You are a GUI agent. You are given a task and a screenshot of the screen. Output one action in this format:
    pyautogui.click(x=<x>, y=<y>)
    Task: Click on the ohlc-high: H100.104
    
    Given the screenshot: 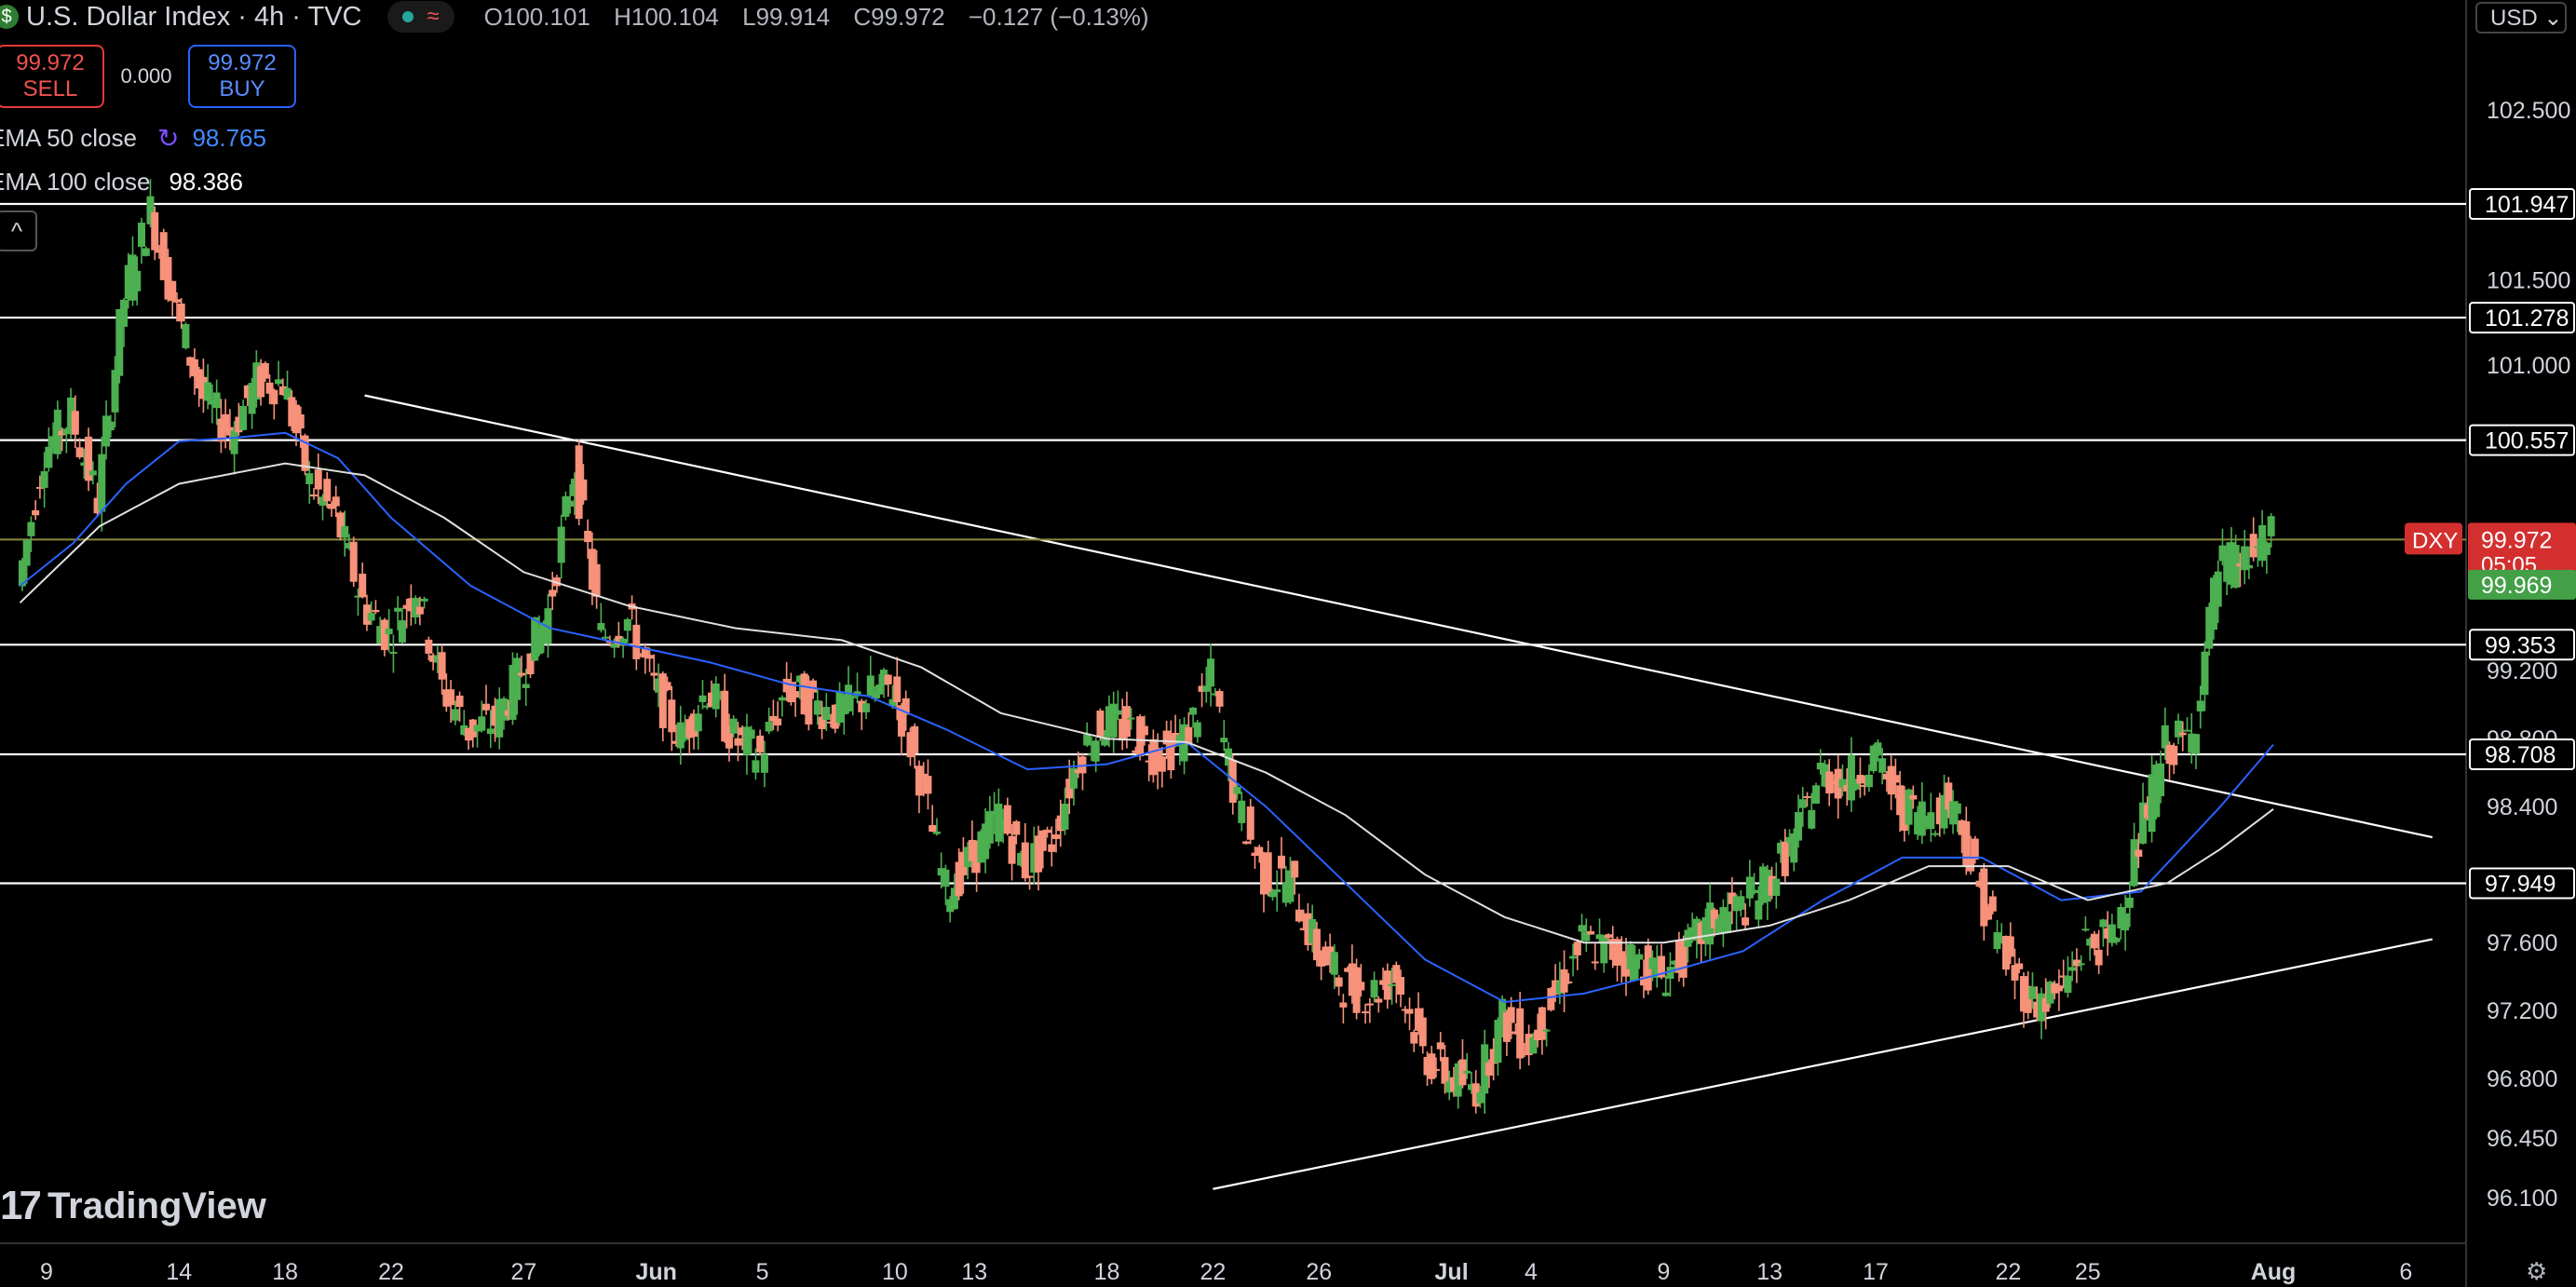 What is the action you would take?
    pyautogui.click(x=666, y=16)
    